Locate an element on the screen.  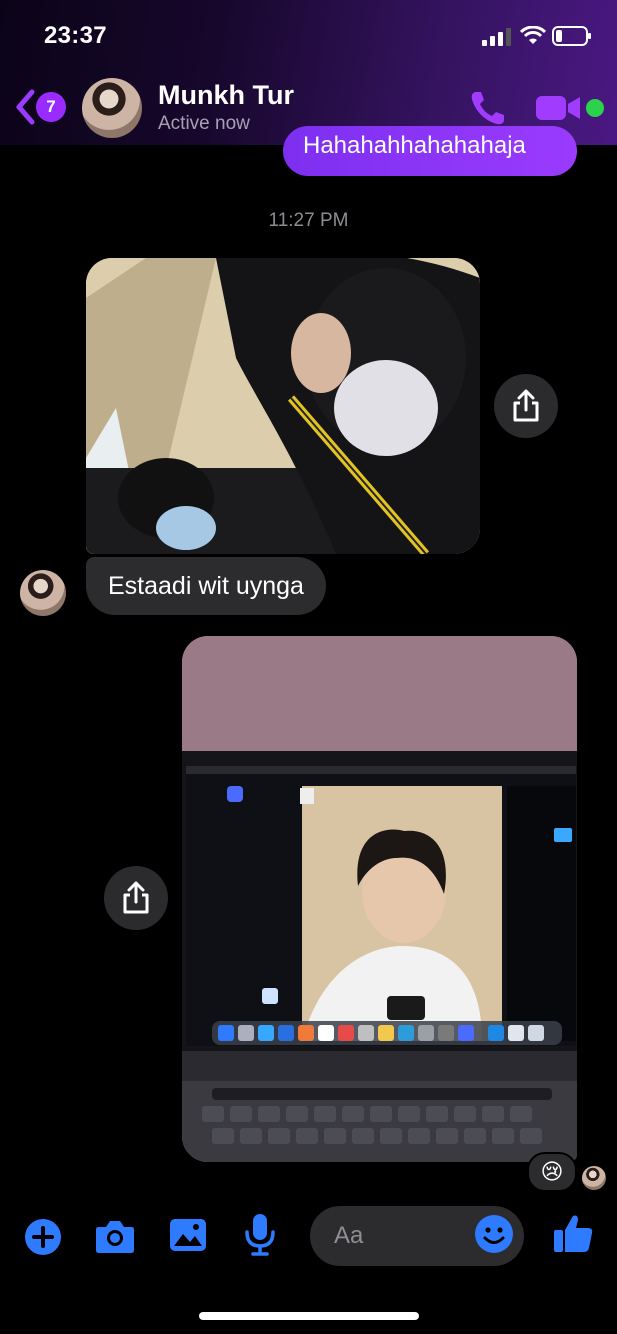
unread-count-badge: 7 is located at coordinates (51, 107).